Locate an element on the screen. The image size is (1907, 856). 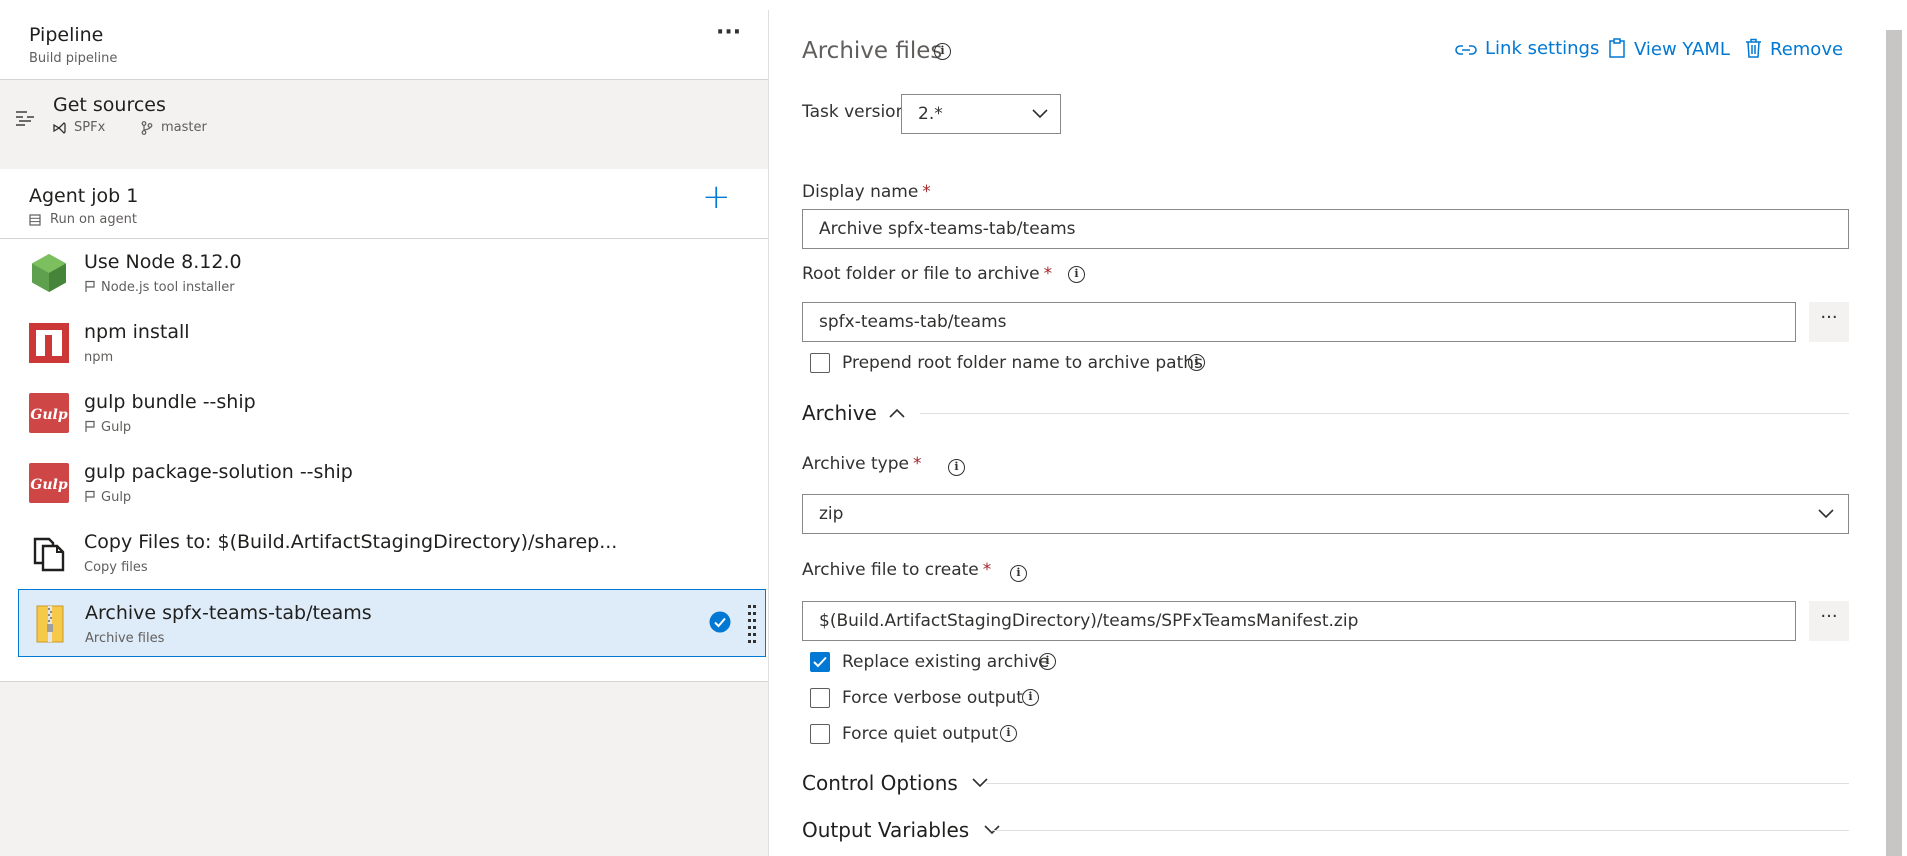
display-name-input: Archive spfx-teams-tab/teams is located at coordinates (1325, 229).